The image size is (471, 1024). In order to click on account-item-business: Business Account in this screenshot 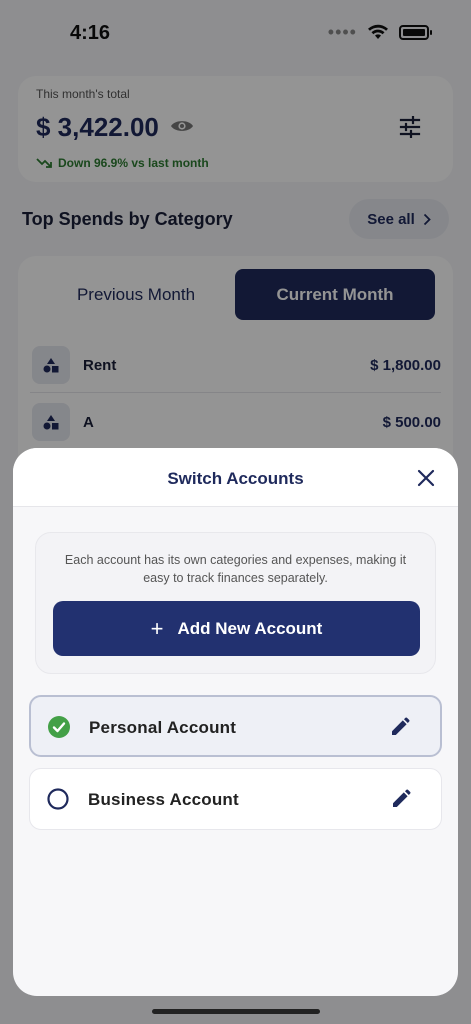, I will do `click(235, 799)`.